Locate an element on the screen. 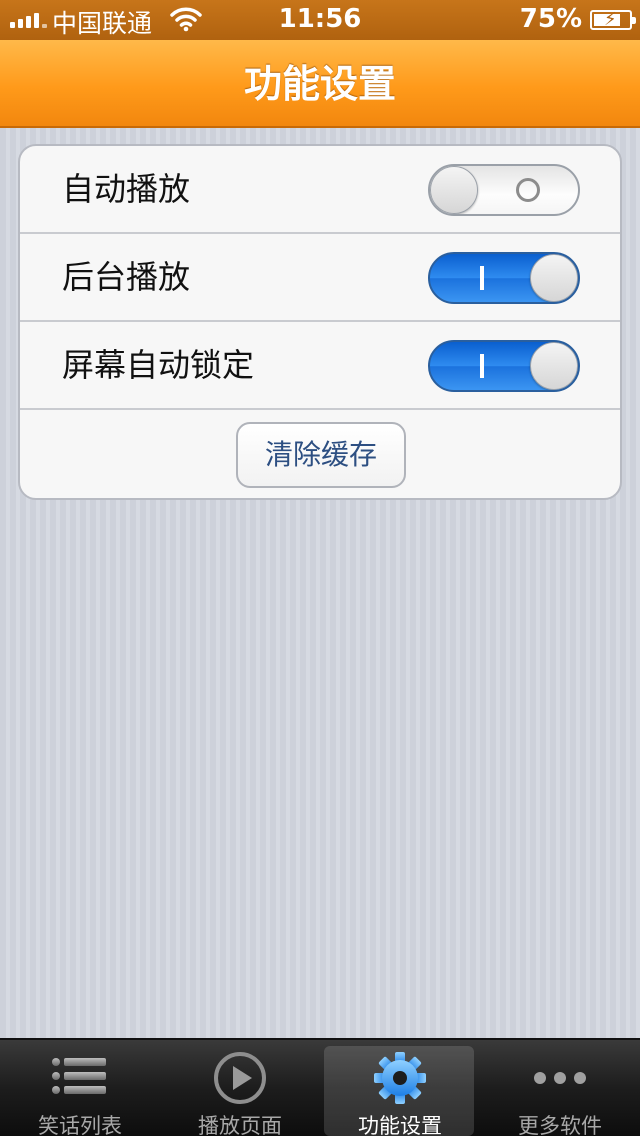 This screenshot has height=1136, width=640. tab-label: 播放页面 is located at coordinates (240, 1125).